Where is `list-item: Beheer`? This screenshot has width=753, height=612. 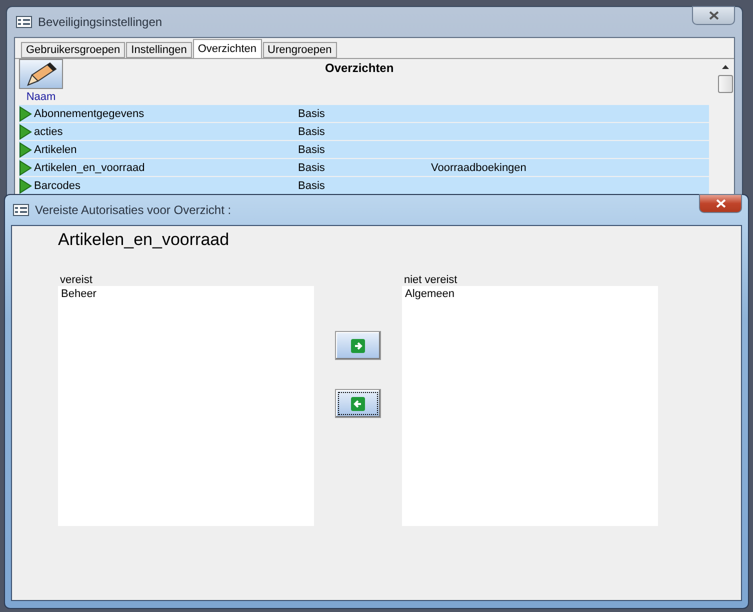
list-item: Beheer is located at coordinates (186, 294).